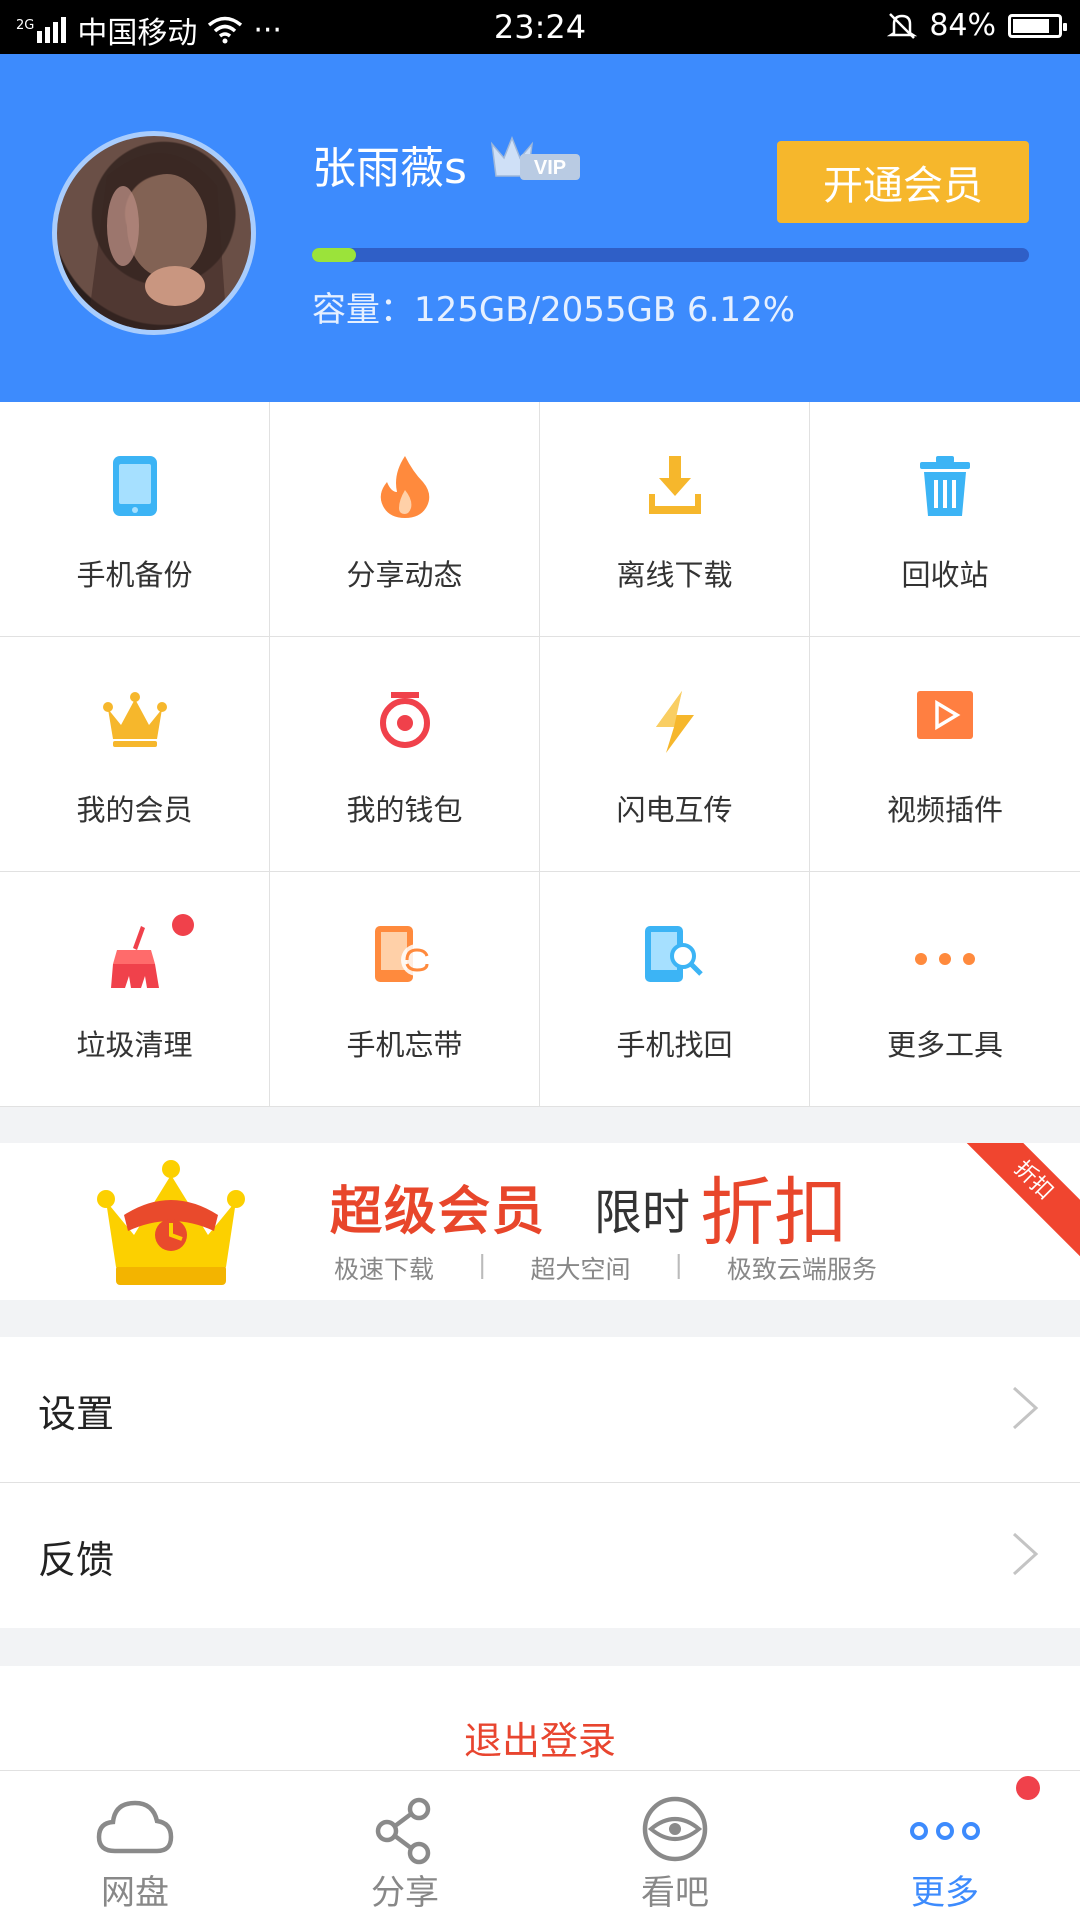 The image size is (1080, 1920). I want to click on trash-icon, so click(945, 489).